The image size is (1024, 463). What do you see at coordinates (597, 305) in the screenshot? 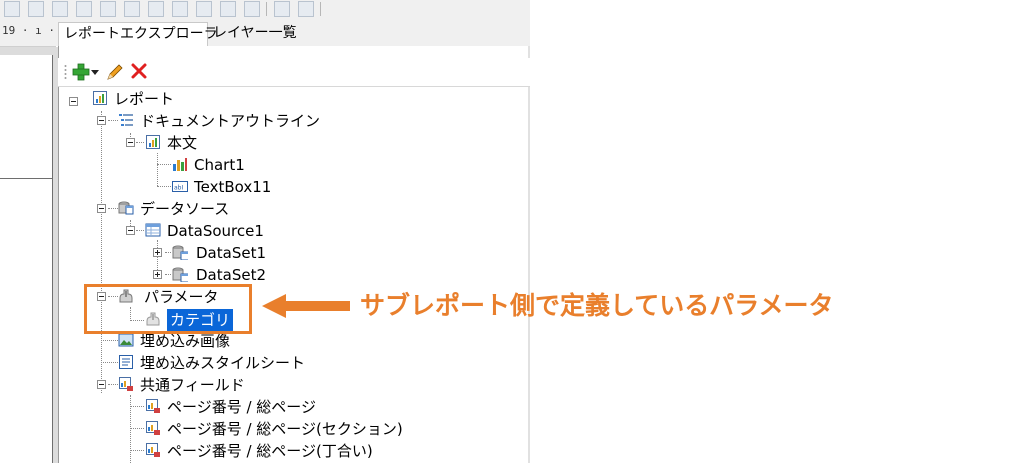
I see `callout-text: サブレポート側で定義しているパラメータ` at bounding box center [597, 305].